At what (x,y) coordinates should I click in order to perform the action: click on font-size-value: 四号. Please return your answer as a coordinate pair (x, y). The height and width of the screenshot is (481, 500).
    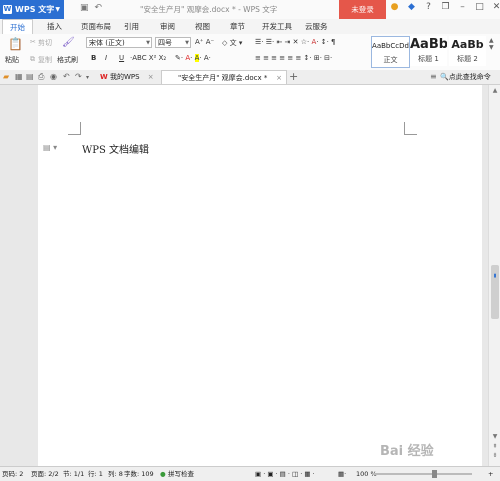
    Looking at the image, I should click on (165, 43).